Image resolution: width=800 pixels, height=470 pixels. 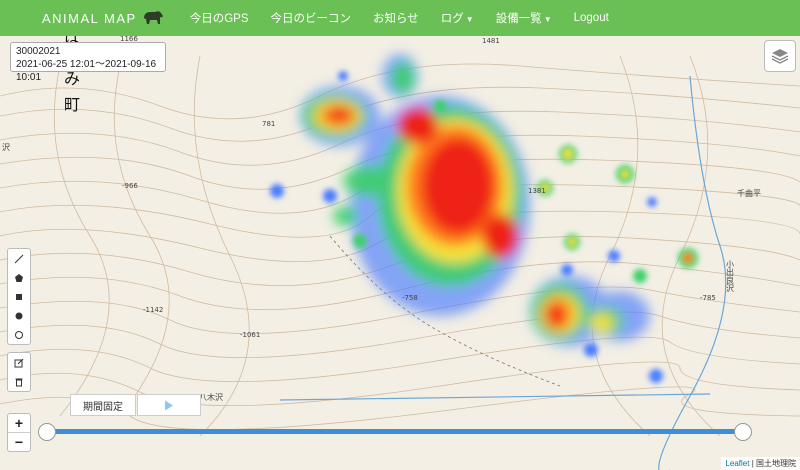 What do you see at coordinates (518, 19) in the screenshot?
I see `nav-equipment-label: 設備一覧` at bounding box center [518, 19].